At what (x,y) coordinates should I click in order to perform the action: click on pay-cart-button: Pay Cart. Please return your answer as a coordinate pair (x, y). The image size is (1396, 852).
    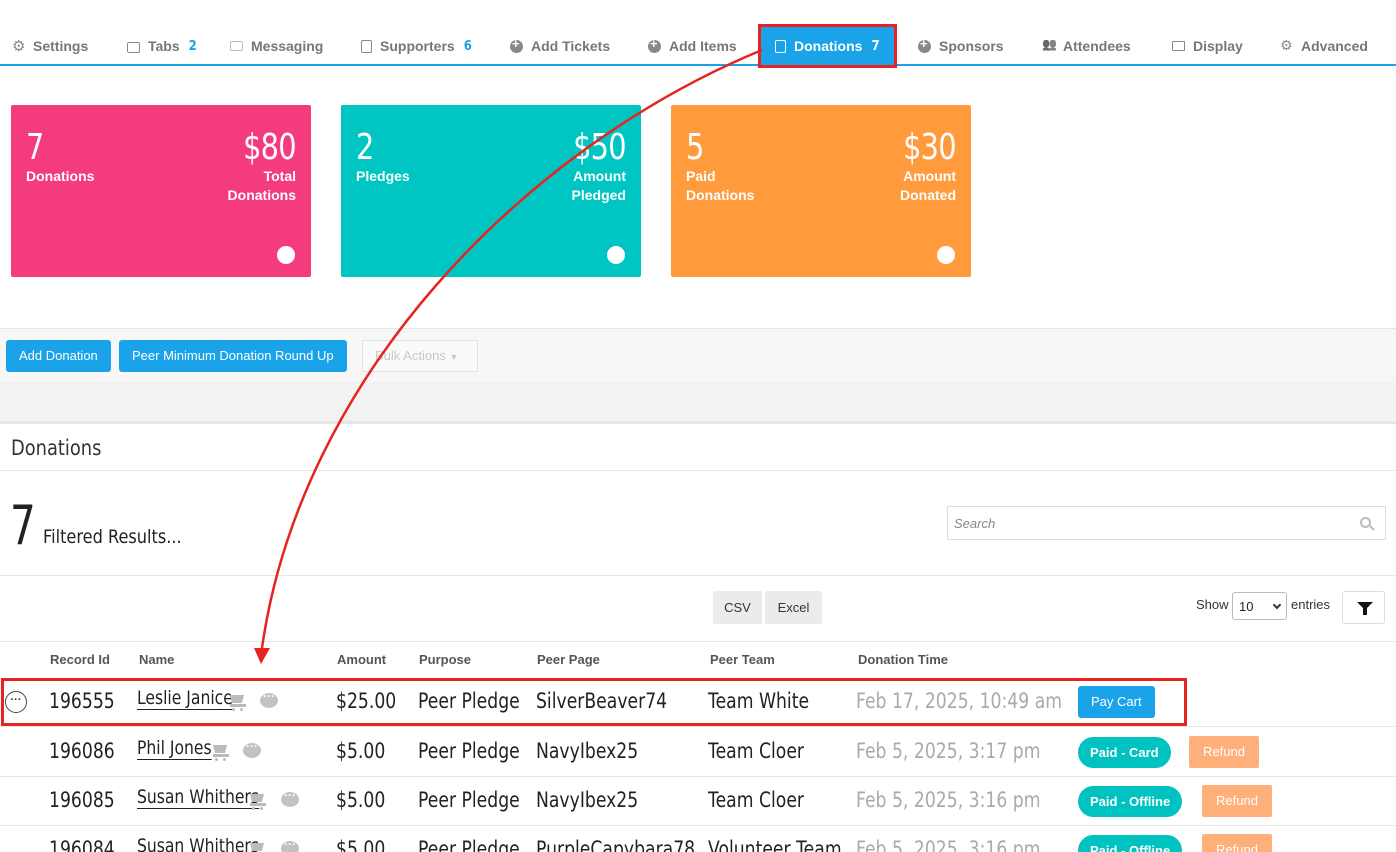
    Looking at the image, I should click on (1116, 702).